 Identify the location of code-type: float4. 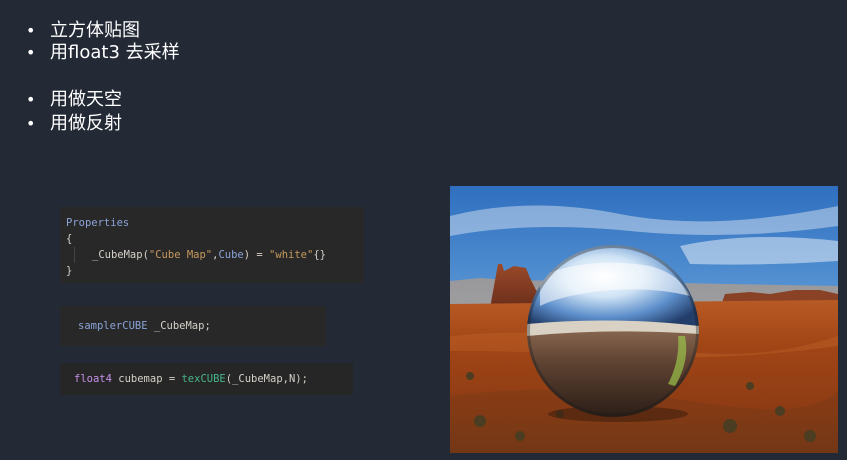
(93, 379).